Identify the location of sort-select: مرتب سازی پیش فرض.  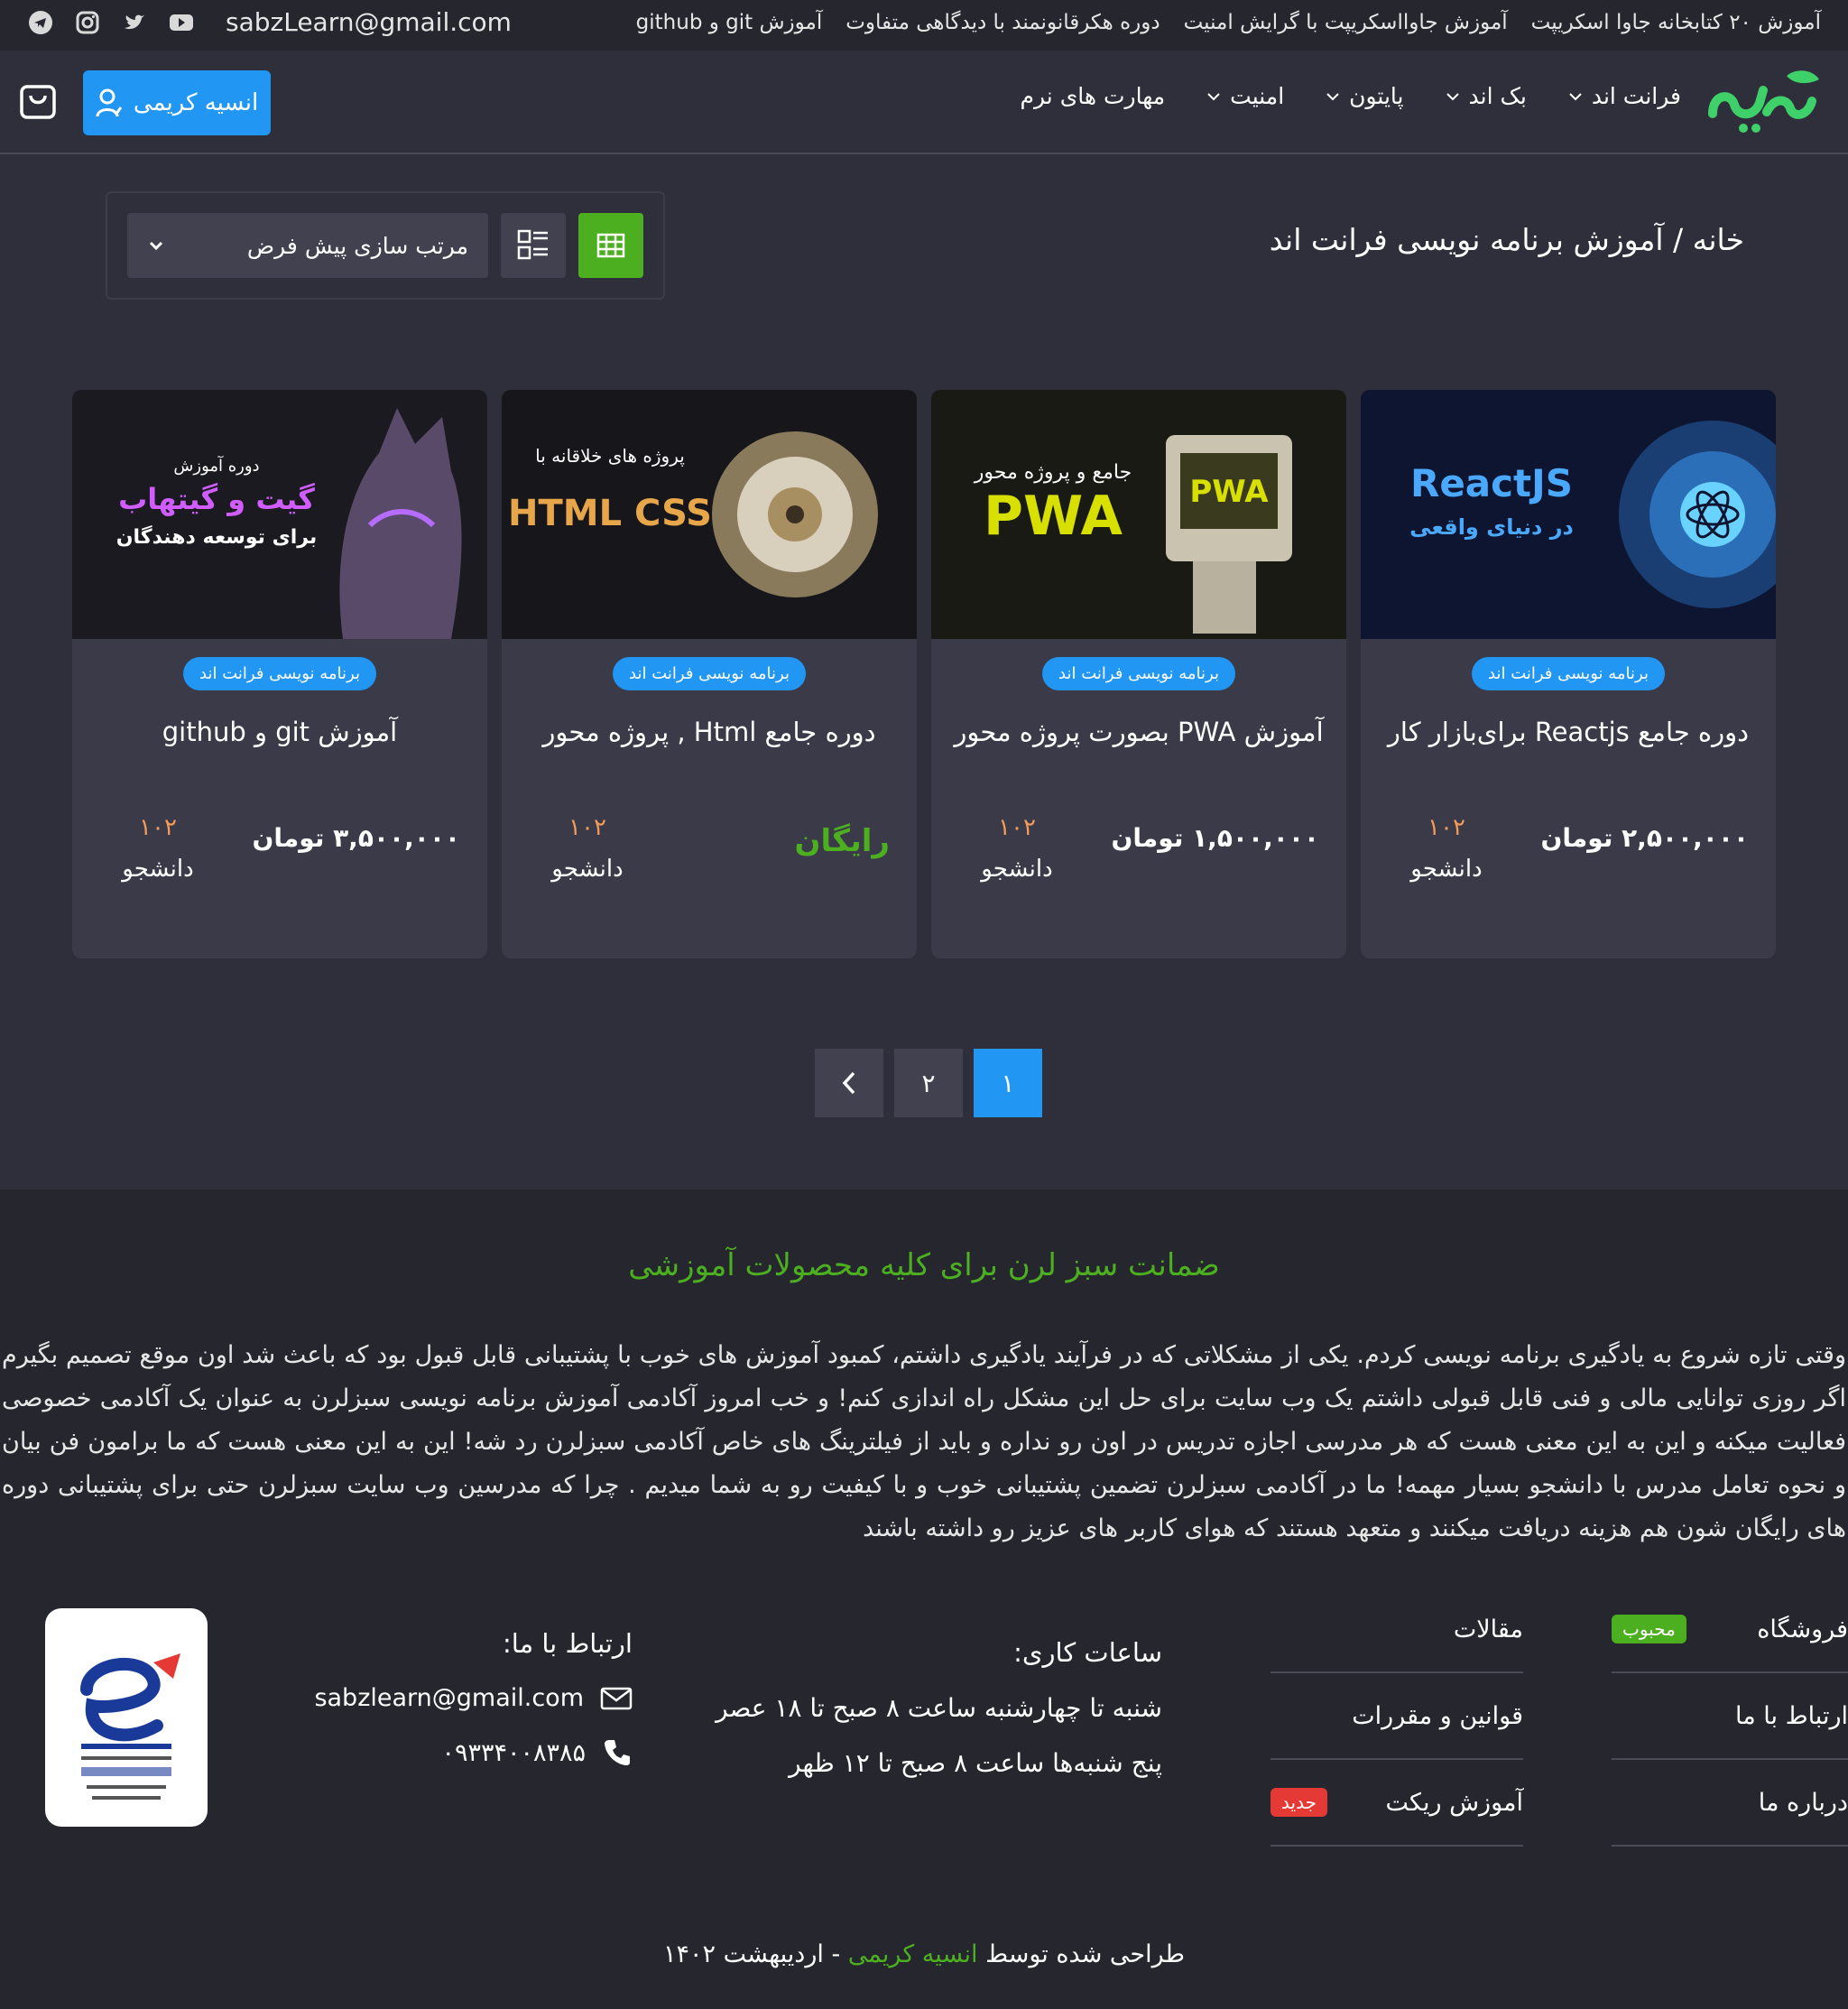
(307, 245).